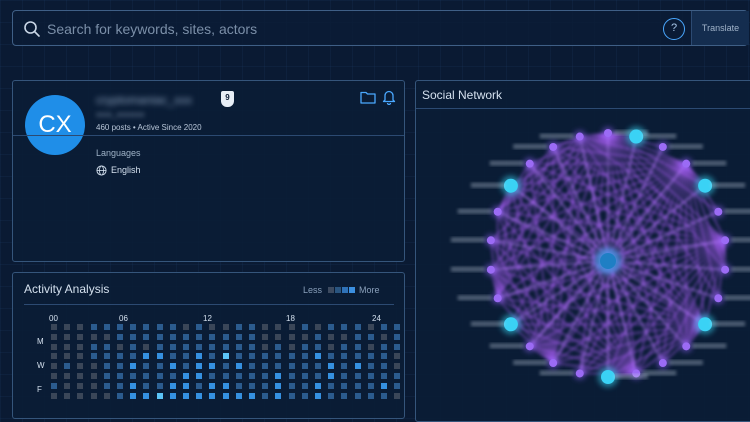  Describe the element at coordinates (347, 29) in the screenshot. I see `search-input` at that location.